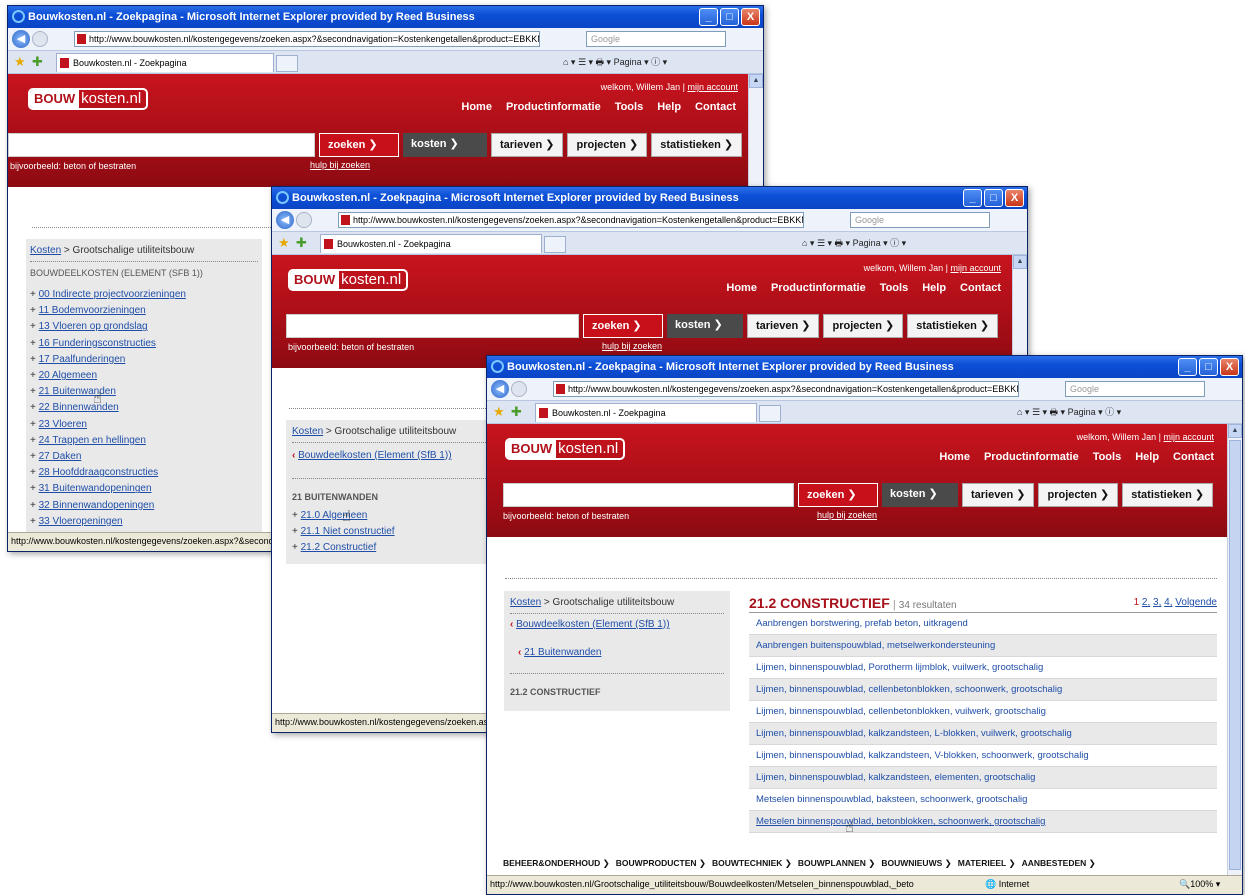 The height and width of the screenshot is (895, 1245). What do you see at coordinates (752, 863) in the screenshot?
I see `footer-nav-item: BOUWTECHNIEK ❯` at bounding box center [752, 863].